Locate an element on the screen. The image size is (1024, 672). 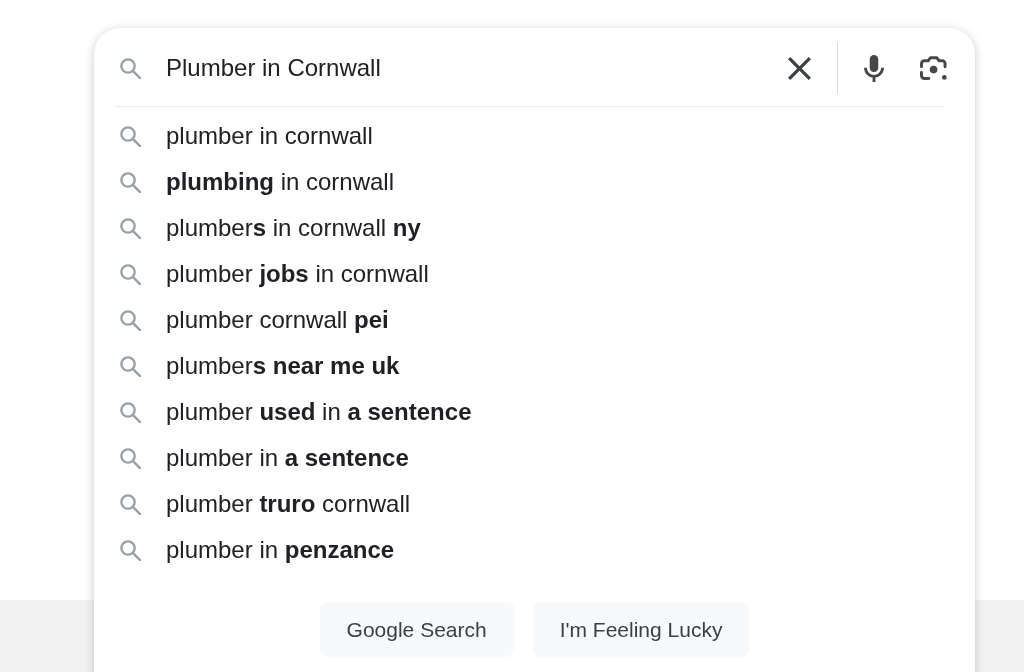
suggestion-item: plumbers near me uk is located at coordinates (283, 366).